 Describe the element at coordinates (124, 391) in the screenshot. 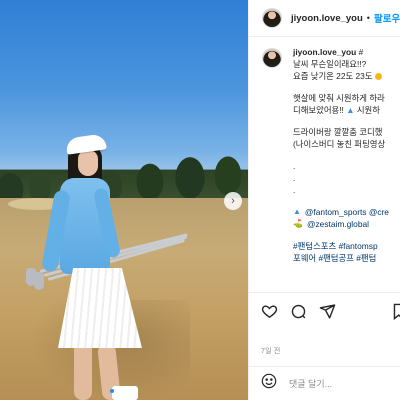

I see `carousel-indicator` at that location.